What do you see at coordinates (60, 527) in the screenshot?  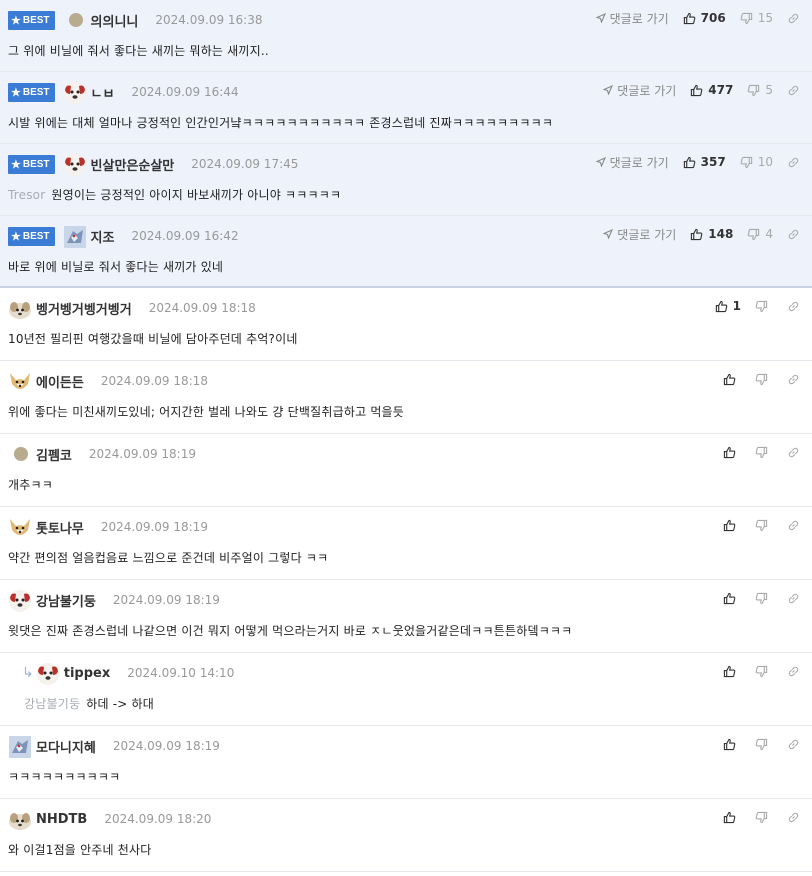 I see `nickname: 톳토나무` at bounding box center [60, 527].